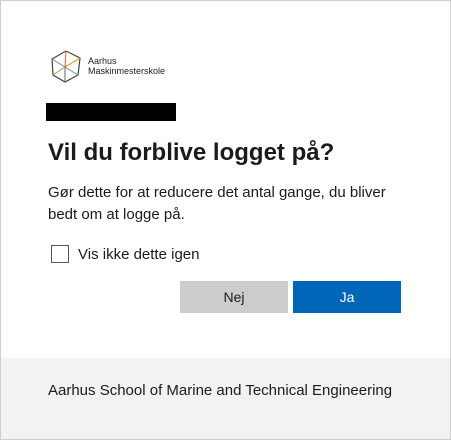 The width and height of the screenshot is (451, 440). Describe the element at coordinates (347, 297) in the screenshot. I see `yes-button: Ja` at that location.